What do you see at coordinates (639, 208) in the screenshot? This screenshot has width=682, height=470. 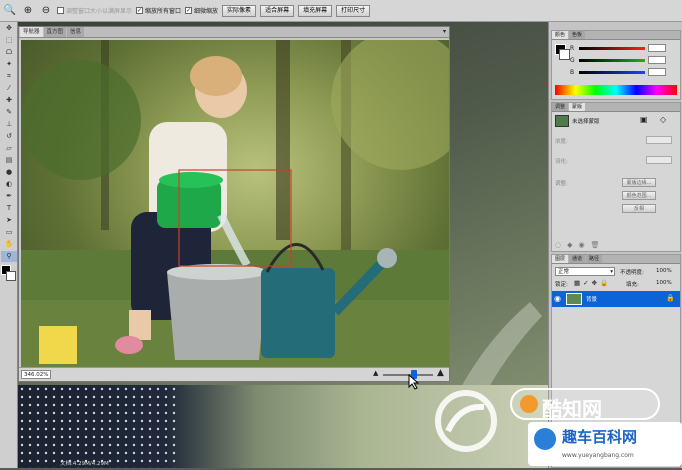 I see `invert-button: 反相` at bounding box center [639, 208].